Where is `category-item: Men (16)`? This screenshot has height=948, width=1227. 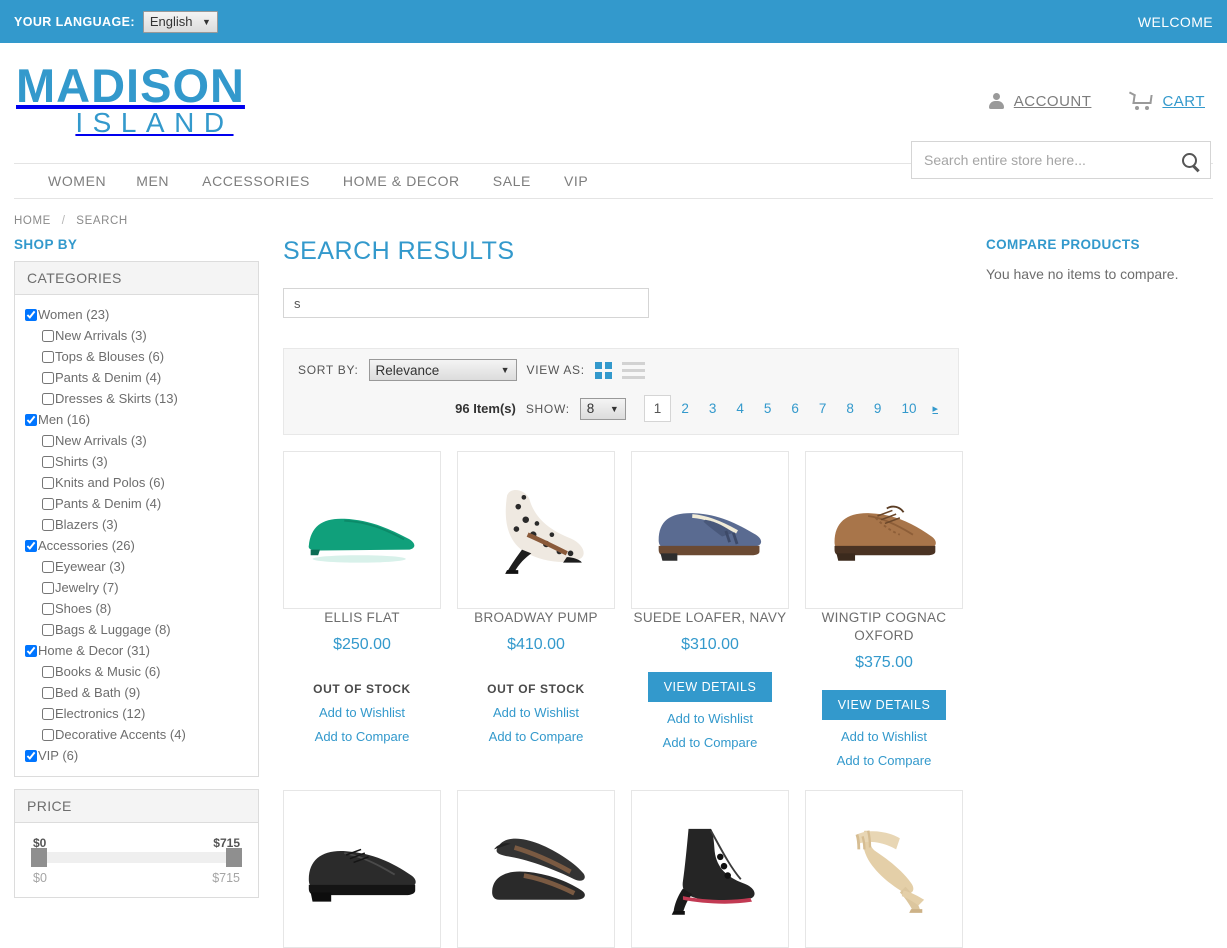
category-item: Men (16) is located at coordinates (136, 419).